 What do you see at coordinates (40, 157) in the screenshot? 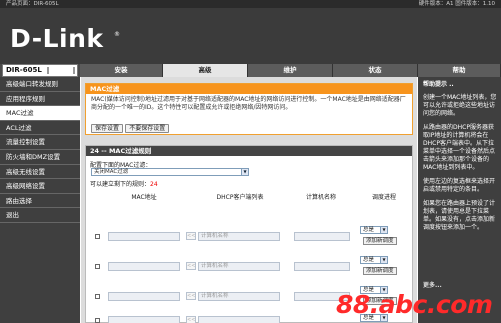
I see `sidebar-item-firewall-dmz: 防火墙和DMZ设置` at bounding box center [40, 157].